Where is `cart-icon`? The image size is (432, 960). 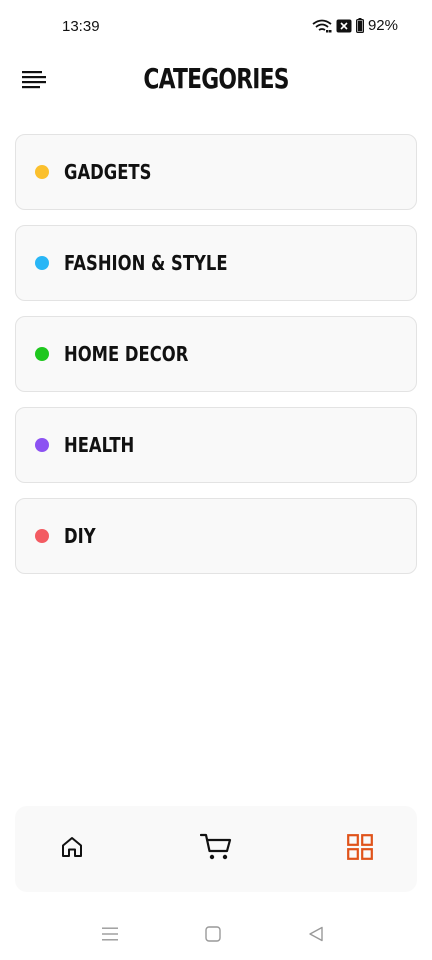
cart-icon is located at coordinates (215, 849).